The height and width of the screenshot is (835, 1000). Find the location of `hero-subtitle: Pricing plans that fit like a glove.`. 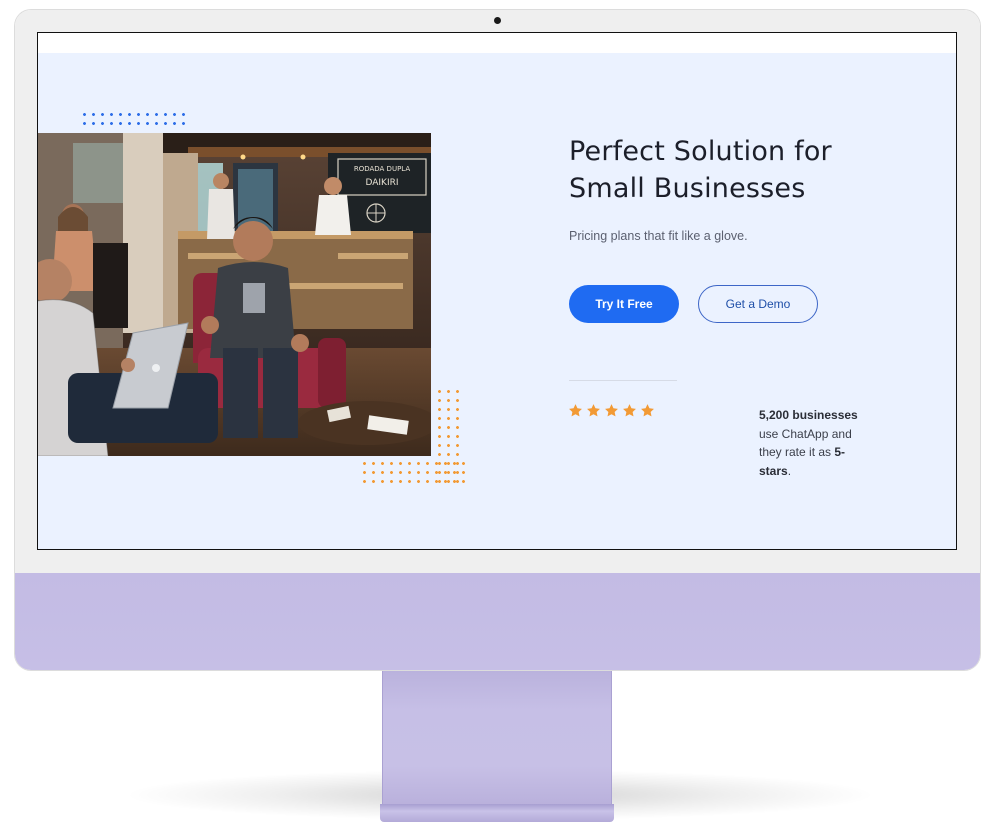

hero-subtitle: Pricing plans that fit like a glove. is located at coordinates (658, 236).